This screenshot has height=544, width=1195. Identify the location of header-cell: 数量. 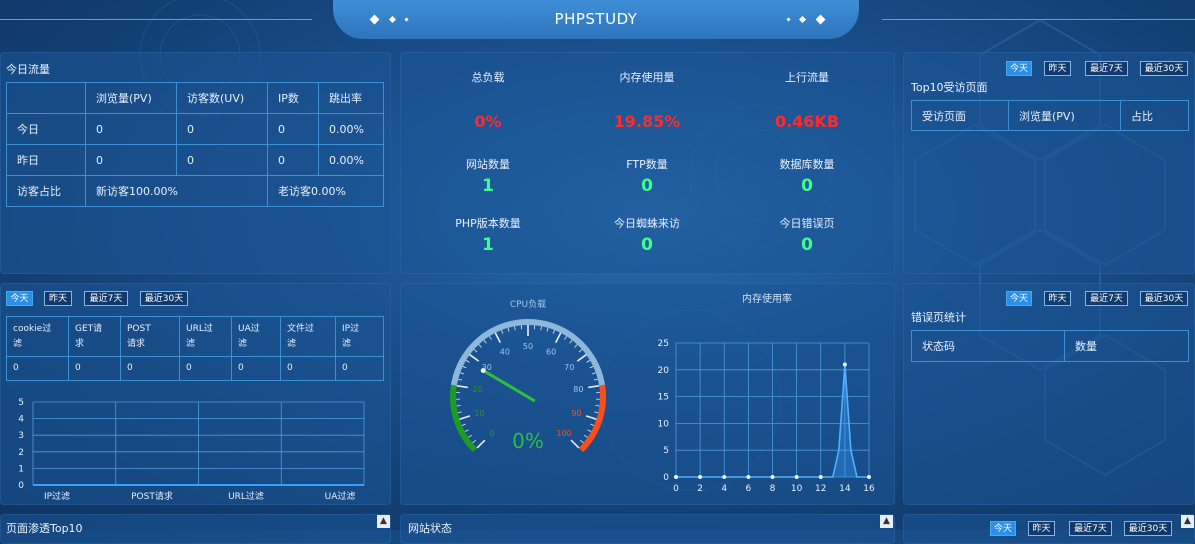
(1127, 346).